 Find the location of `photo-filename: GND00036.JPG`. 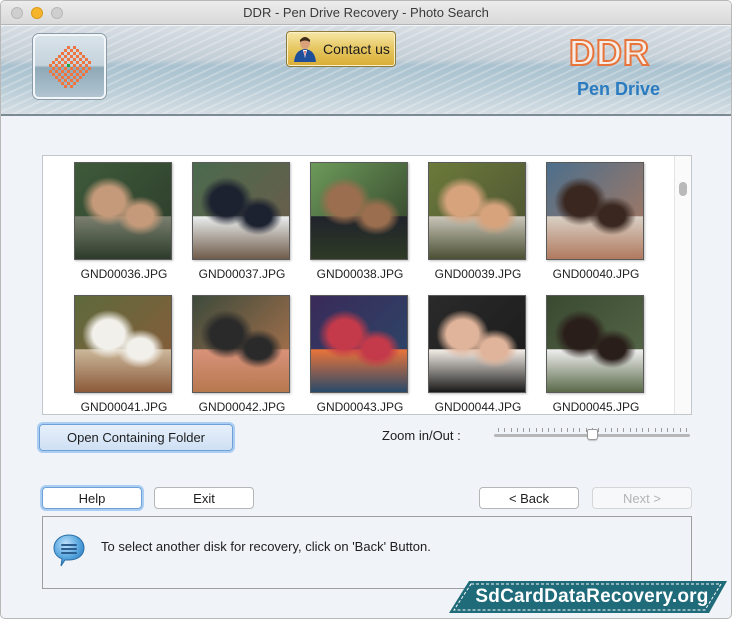

photo-filename: GND00036.JPG is located at coordinates (124, 274).